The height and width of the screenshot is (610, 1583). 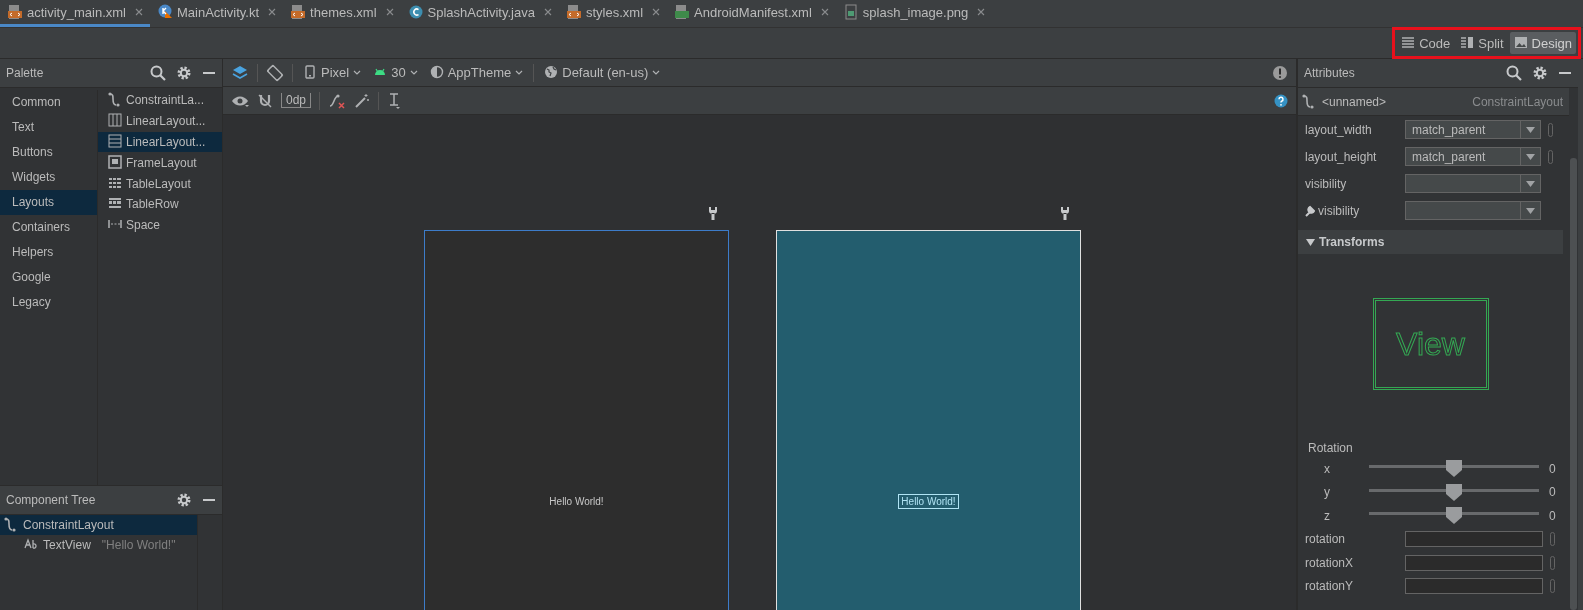 I want to click on palette-item: FrameLayout, so click(x=160, y=163).